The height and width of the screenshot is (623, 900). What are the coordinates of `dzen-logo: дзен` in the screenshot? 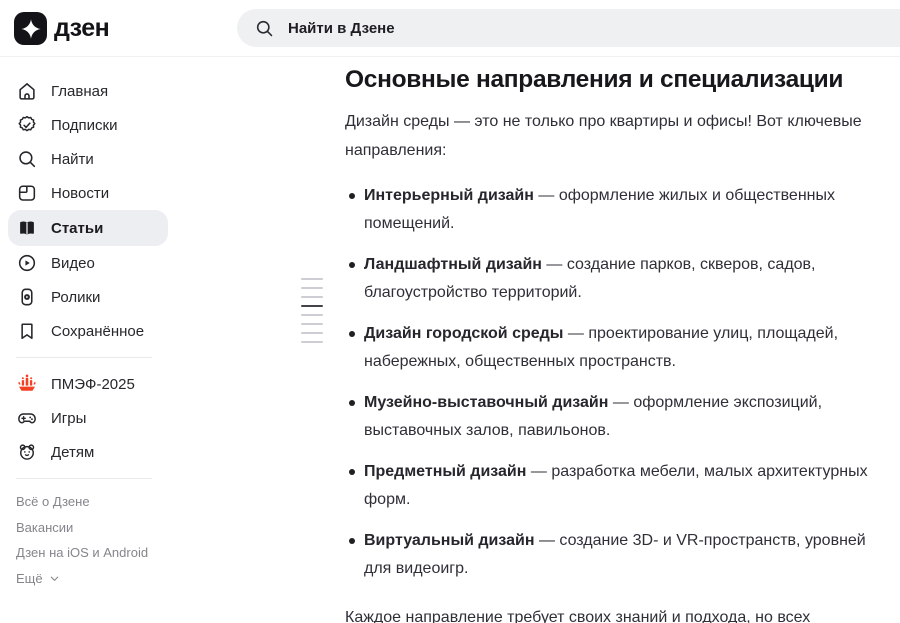 It's located at (62, 28).